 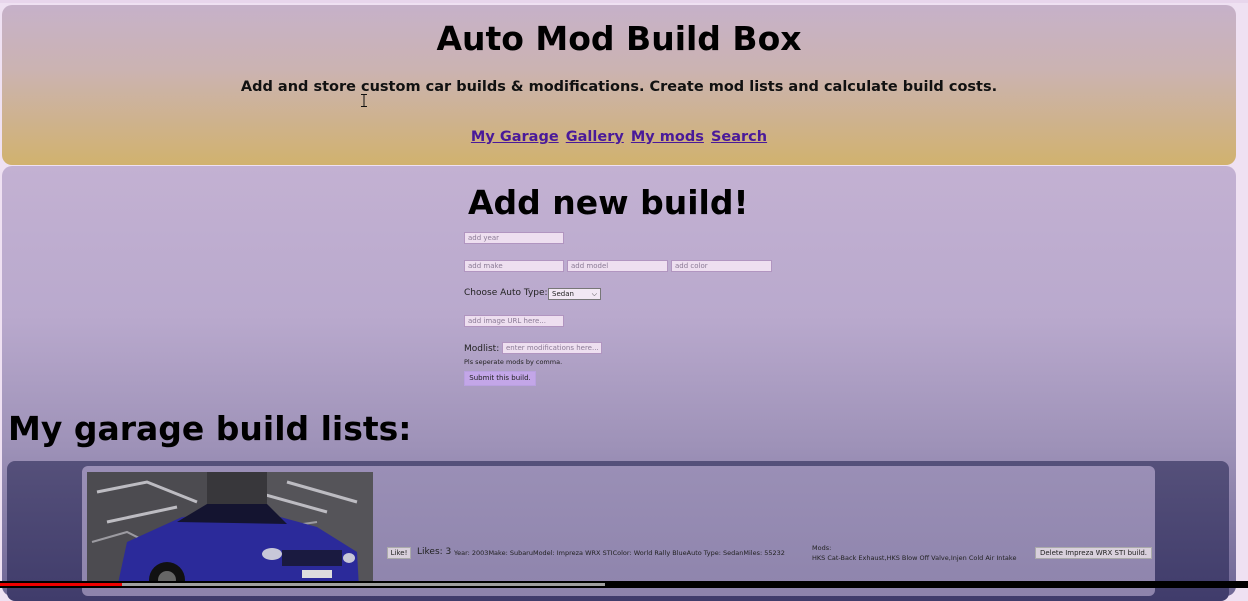 I want to click on auto-type-label: Choose Auto Type:, so click(x=506, y=293).